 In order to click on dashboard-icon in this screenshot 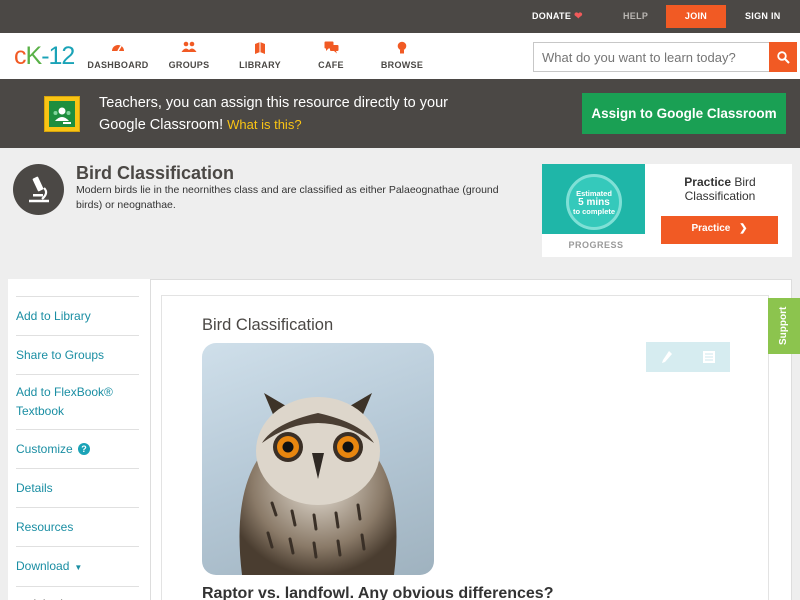, I will do `click(118, 49)`.